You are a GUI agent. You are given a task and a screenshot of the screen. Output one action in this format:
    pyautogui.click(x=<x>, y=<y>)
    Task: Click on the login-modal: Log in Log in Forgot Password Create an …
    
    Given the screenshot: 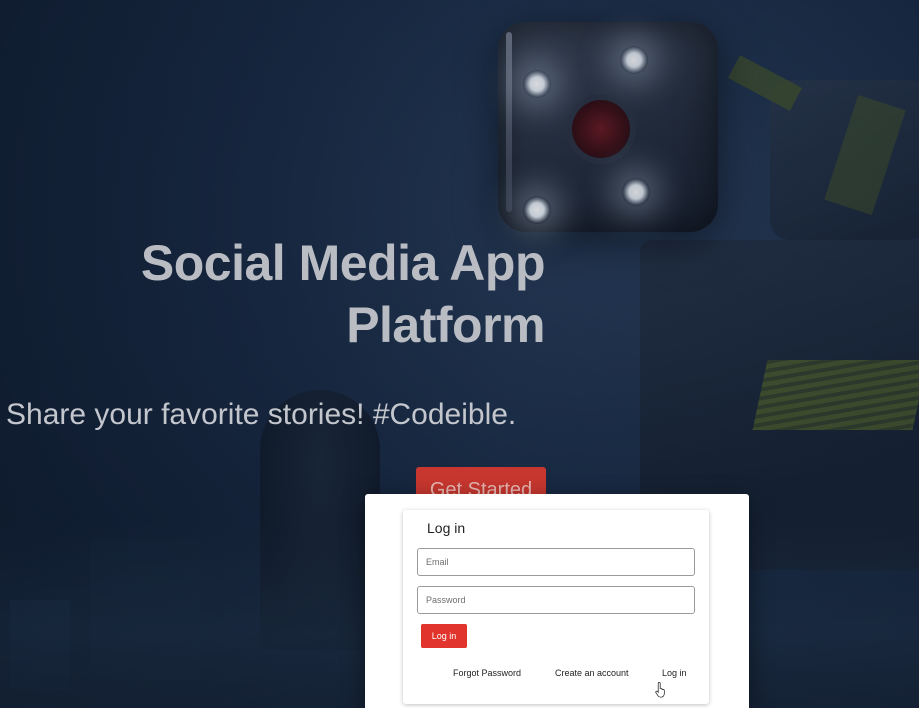 What is the action you would take?
    pyautogui.click(x=557, y=601)
    